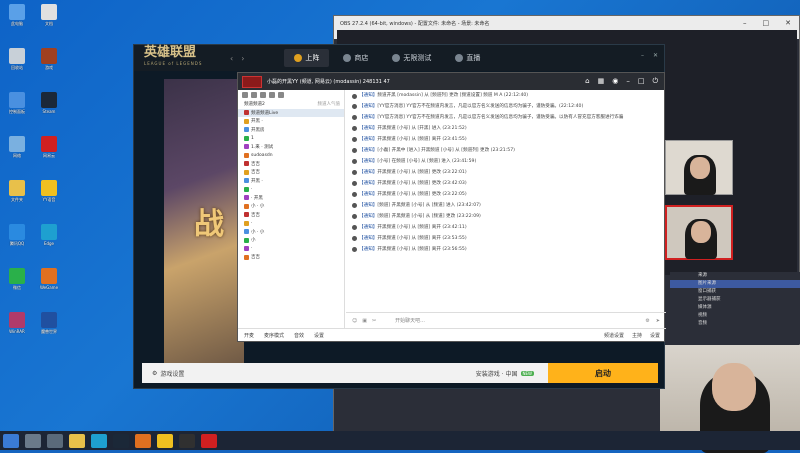 This screenshot has width=800, height=453. What do you see at coordinates (231, 58) in the screenshot?
I see `back-icon: ‹` at bounding box center [231, 58].